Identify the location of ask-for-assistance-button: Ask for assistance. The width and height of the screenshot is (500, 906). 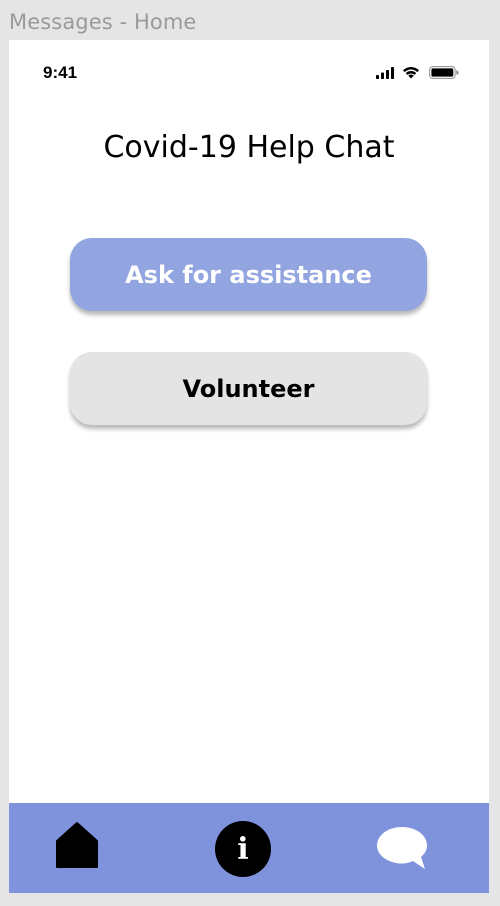
(248, 274).